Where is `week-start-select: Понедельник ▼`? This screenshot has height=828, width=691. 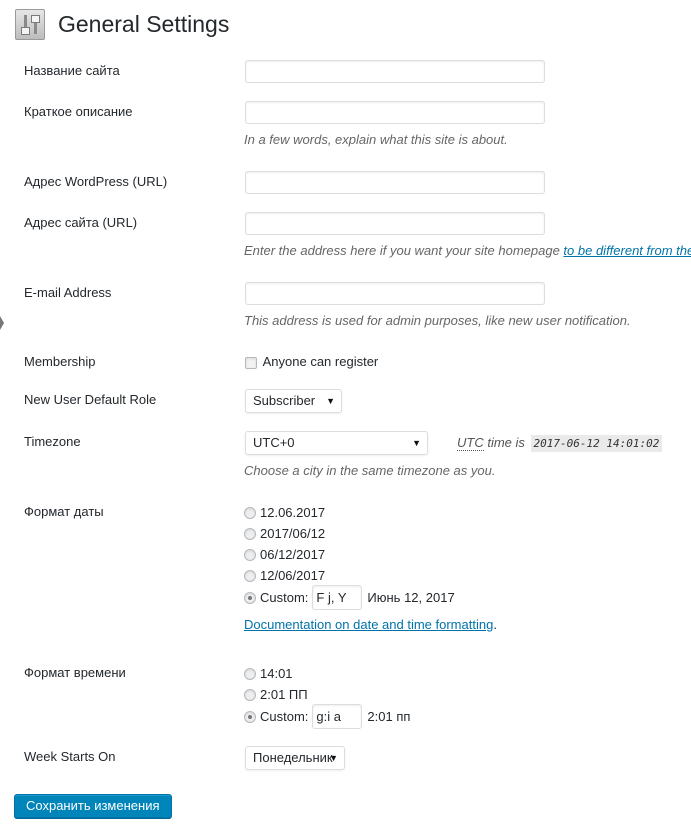 week-start-select: Понедельник ▼ is located at coordinates (295, 758).